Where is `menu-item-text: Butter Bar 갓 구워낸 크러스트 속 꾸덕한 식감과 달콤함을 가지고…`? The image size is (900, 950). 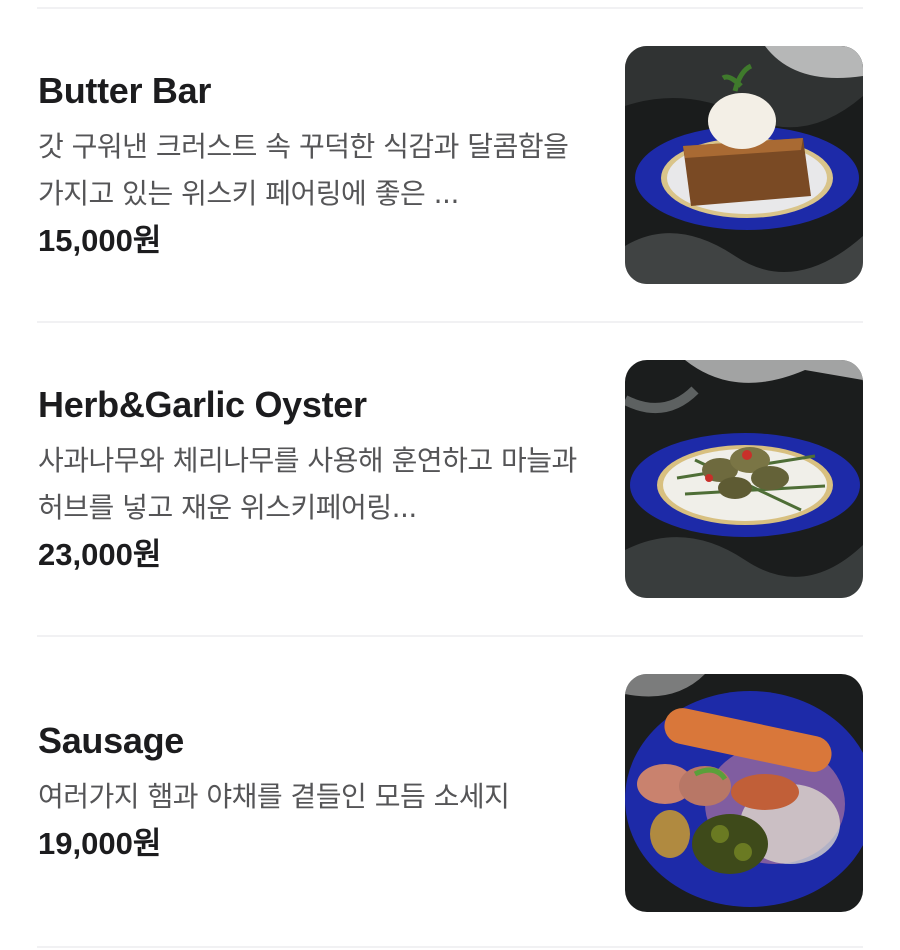 menu-item-text: Butter Bar 갓 구워낸 크러스트 속 꾸덕한 식감과 달콤함을 가지고… is located at coordinates (318, 165).